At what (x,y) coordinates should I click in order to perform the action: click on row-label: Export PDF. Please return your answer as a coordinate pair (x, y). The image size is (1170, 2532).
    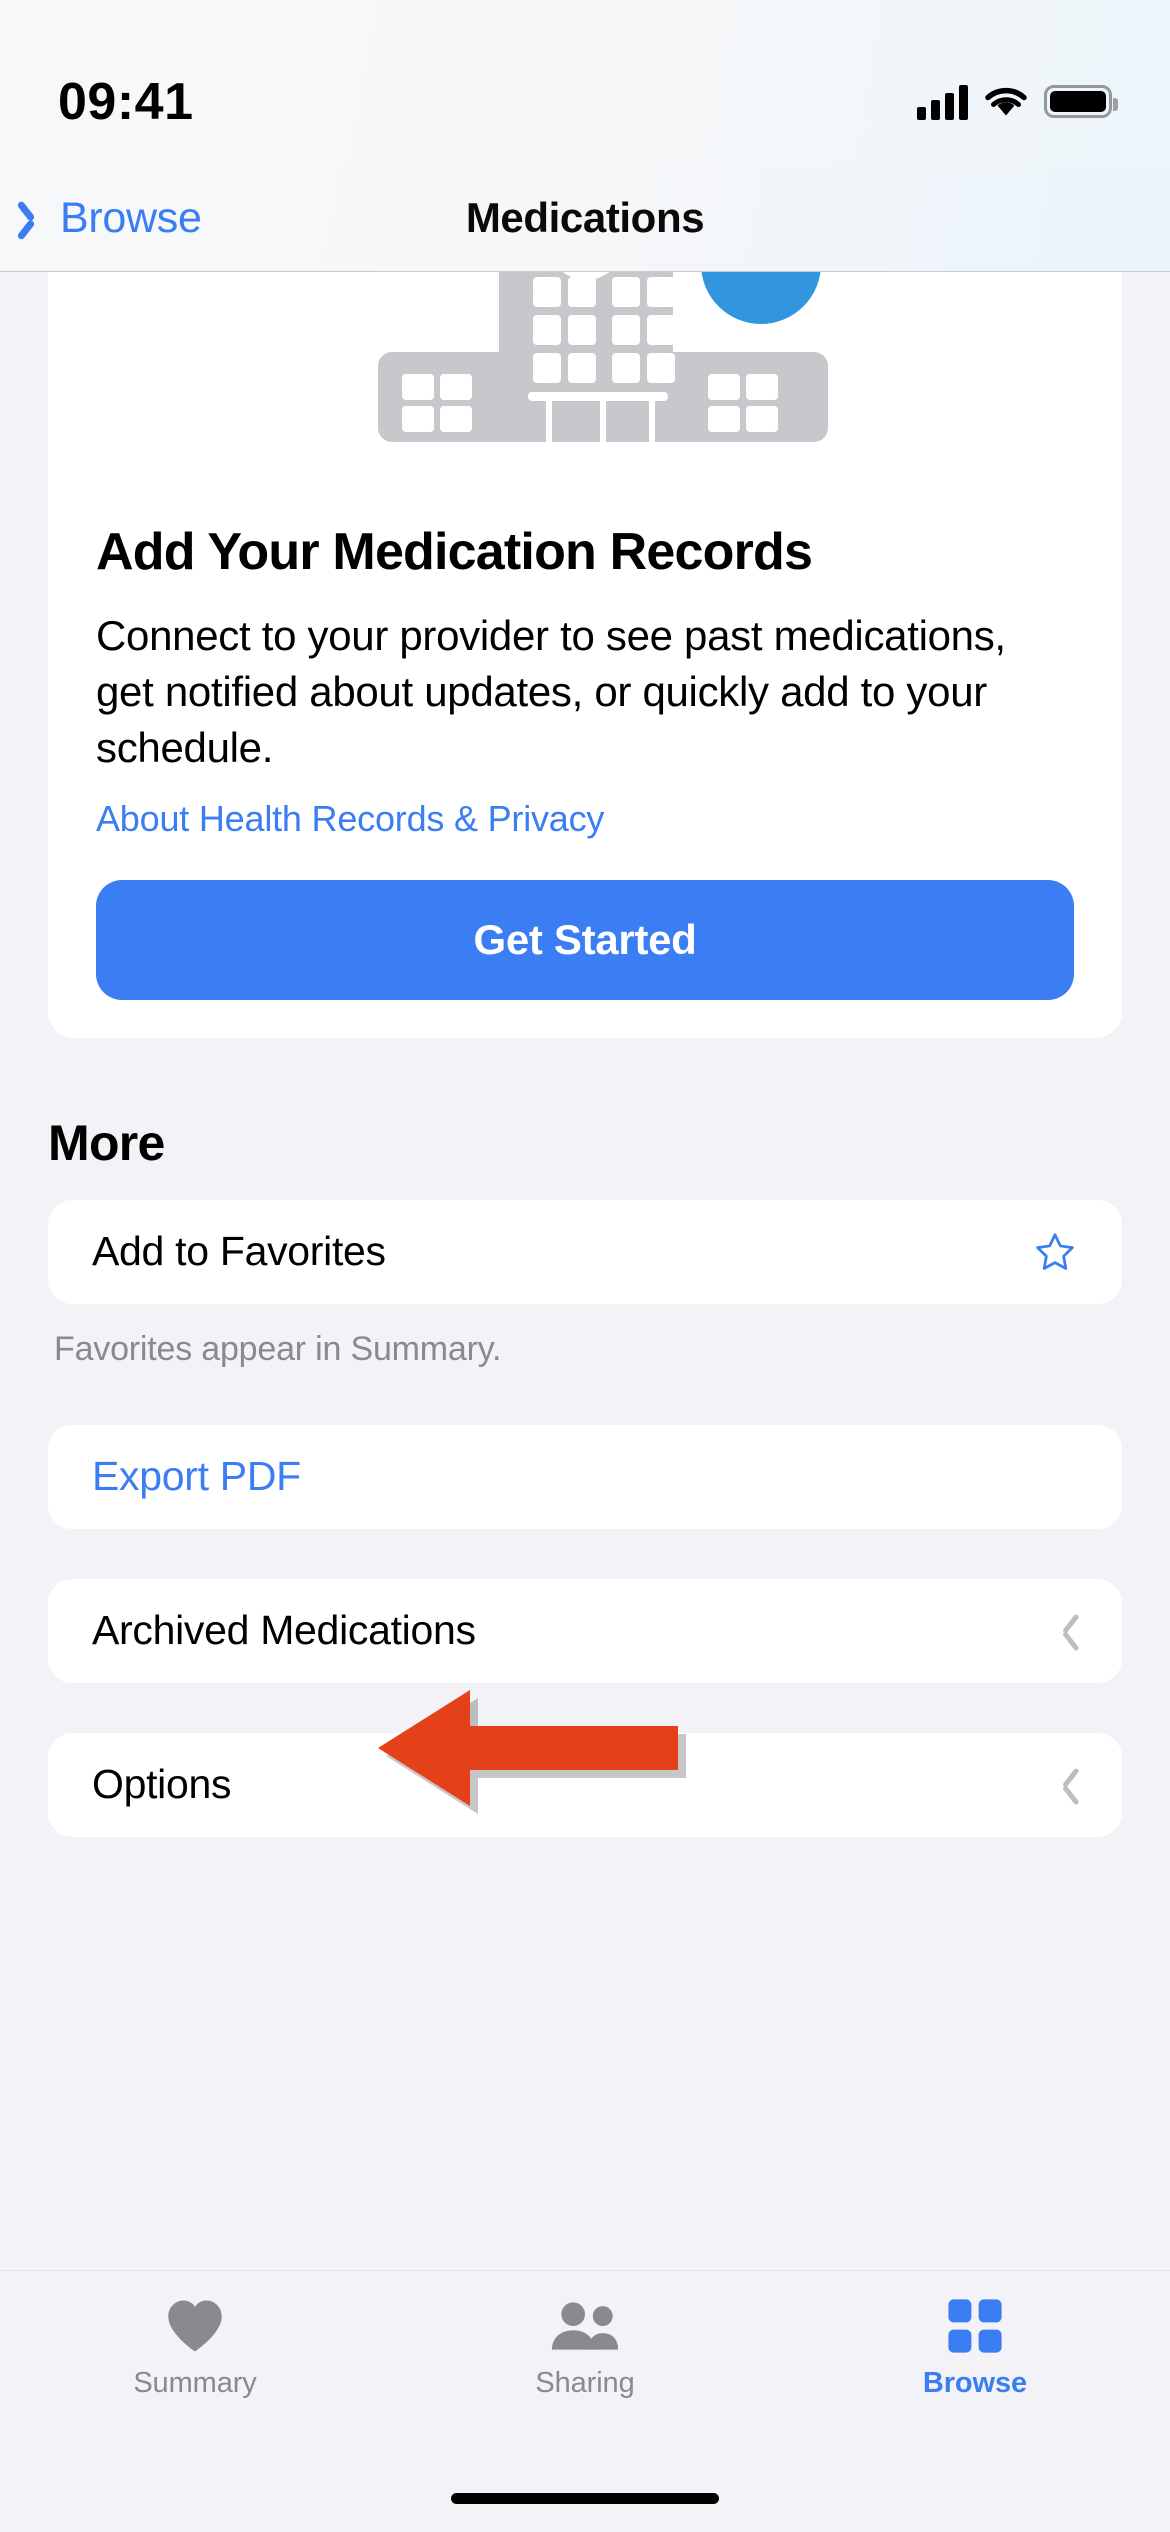
    Looking at the image, I should click on (196, 1476).